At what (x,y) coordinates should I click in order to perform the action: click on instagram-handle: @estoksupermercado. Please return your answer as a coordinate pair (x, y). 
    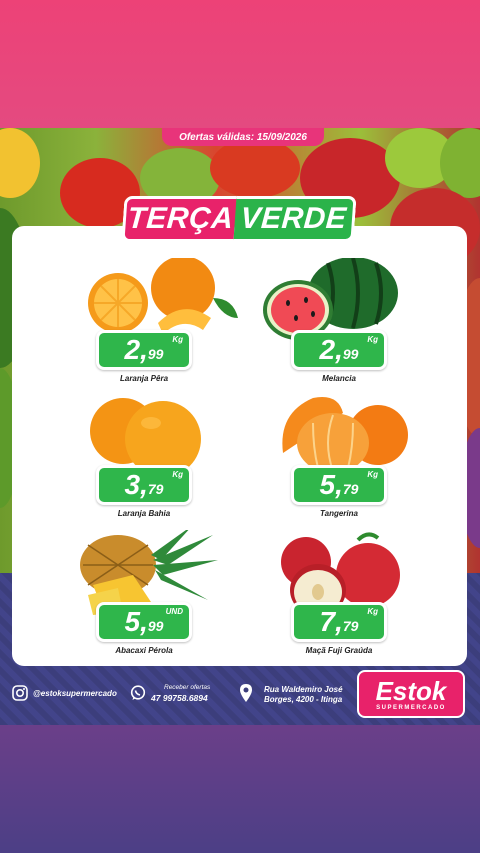
    Looking at the image, I should click on (75, 693).